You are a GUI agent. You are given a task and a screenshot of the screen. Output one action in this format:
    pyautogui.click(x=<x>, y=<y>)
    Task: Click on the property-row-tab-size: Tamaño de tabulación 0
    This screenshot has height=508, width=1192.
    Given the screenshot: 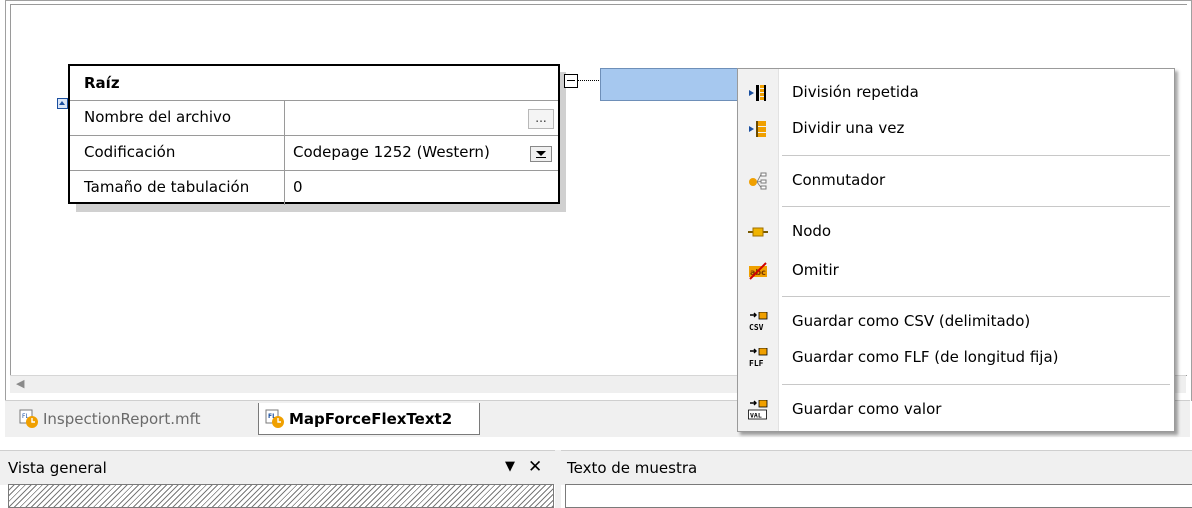 What is the action you would take?
    pyautogui.click(x=314, y=188)
    